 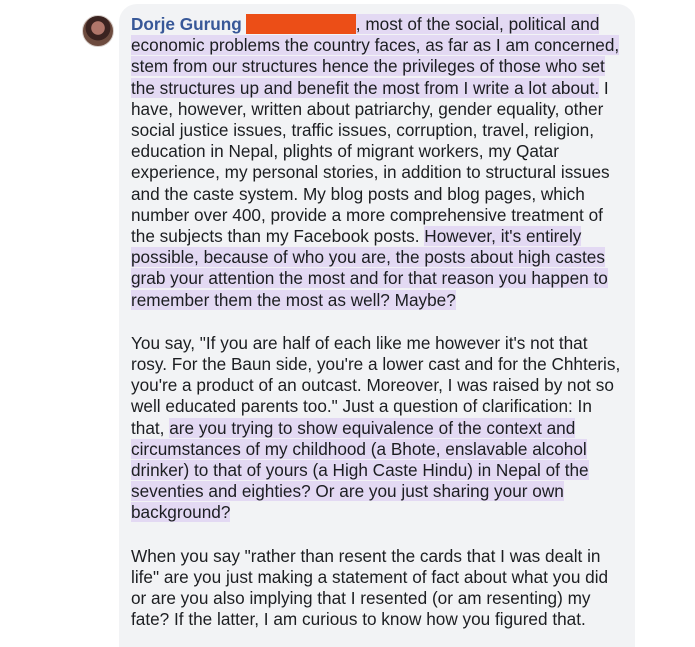 What do you see at coordinates (98, 31) in the screenshot?
I see `avatar` at bounding box center [98, 31].